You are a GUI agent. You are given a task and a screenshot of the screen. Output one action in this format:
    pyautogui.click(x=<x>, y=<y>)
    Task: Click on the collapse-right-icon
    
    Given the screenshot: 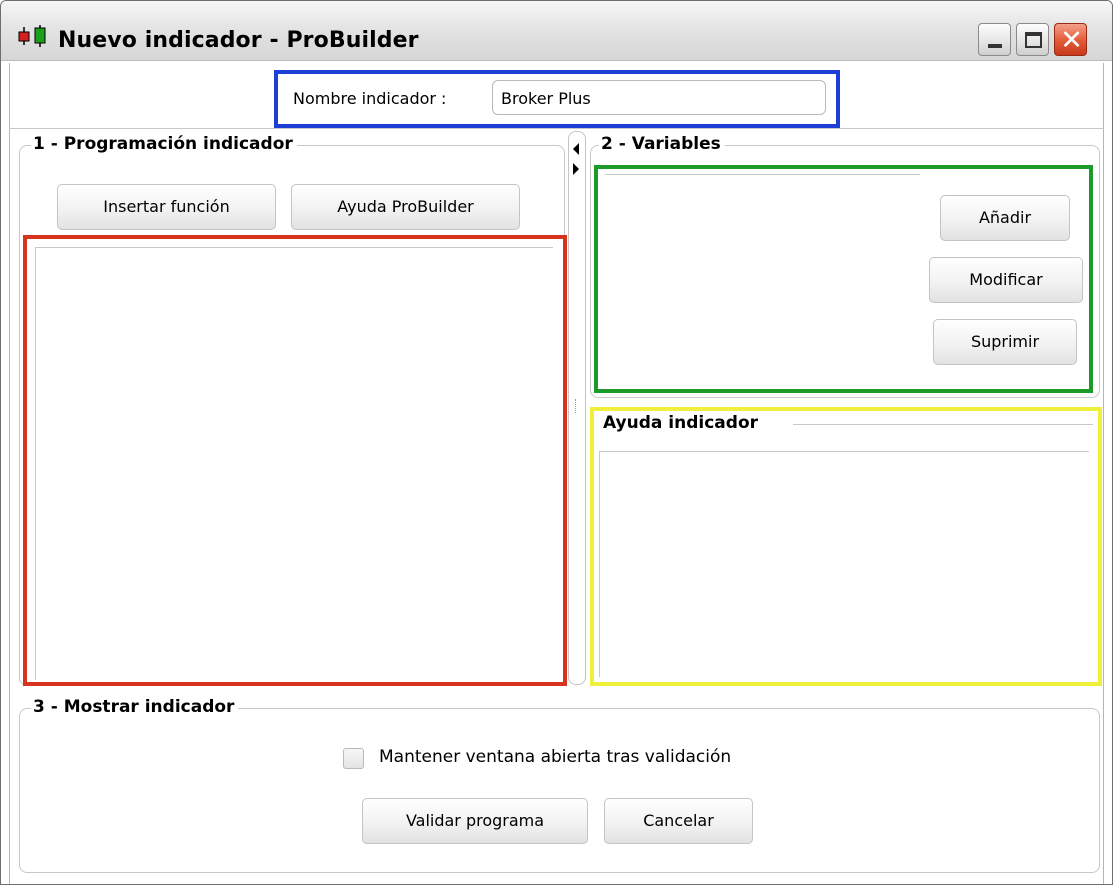 What is the action you would take?
    pyautogui.click(x=576, y=169)
    